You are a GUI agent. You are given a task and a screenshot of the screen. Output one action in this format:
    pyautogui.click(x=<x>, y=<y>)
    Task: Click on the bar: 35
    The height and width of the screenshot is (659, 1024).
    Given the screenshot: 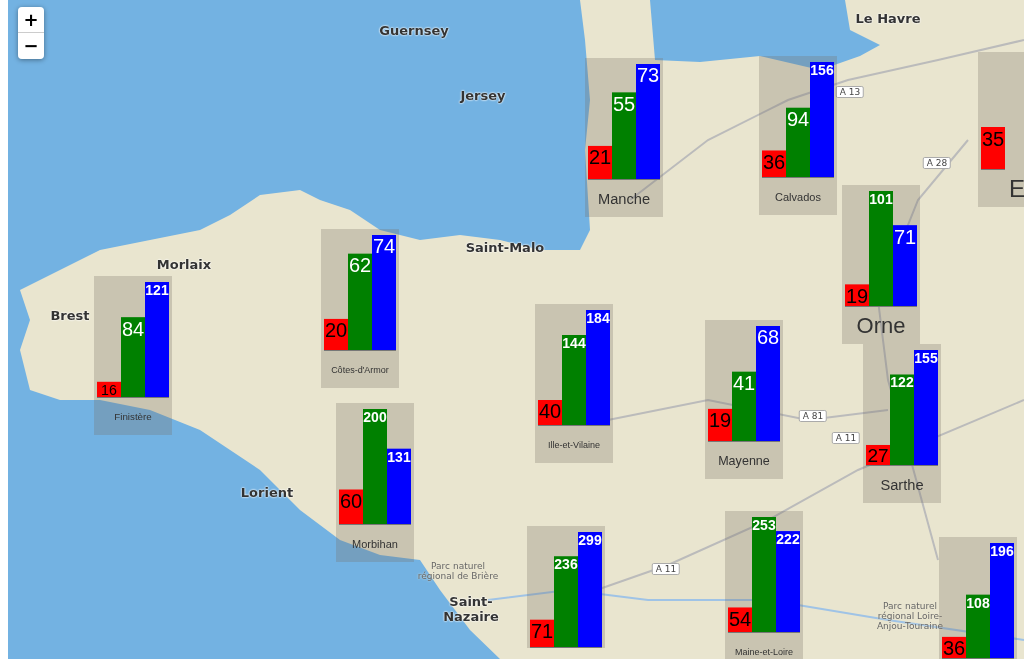 What is the action you would take?
    pyautogui.click(x=993, y=148)
    